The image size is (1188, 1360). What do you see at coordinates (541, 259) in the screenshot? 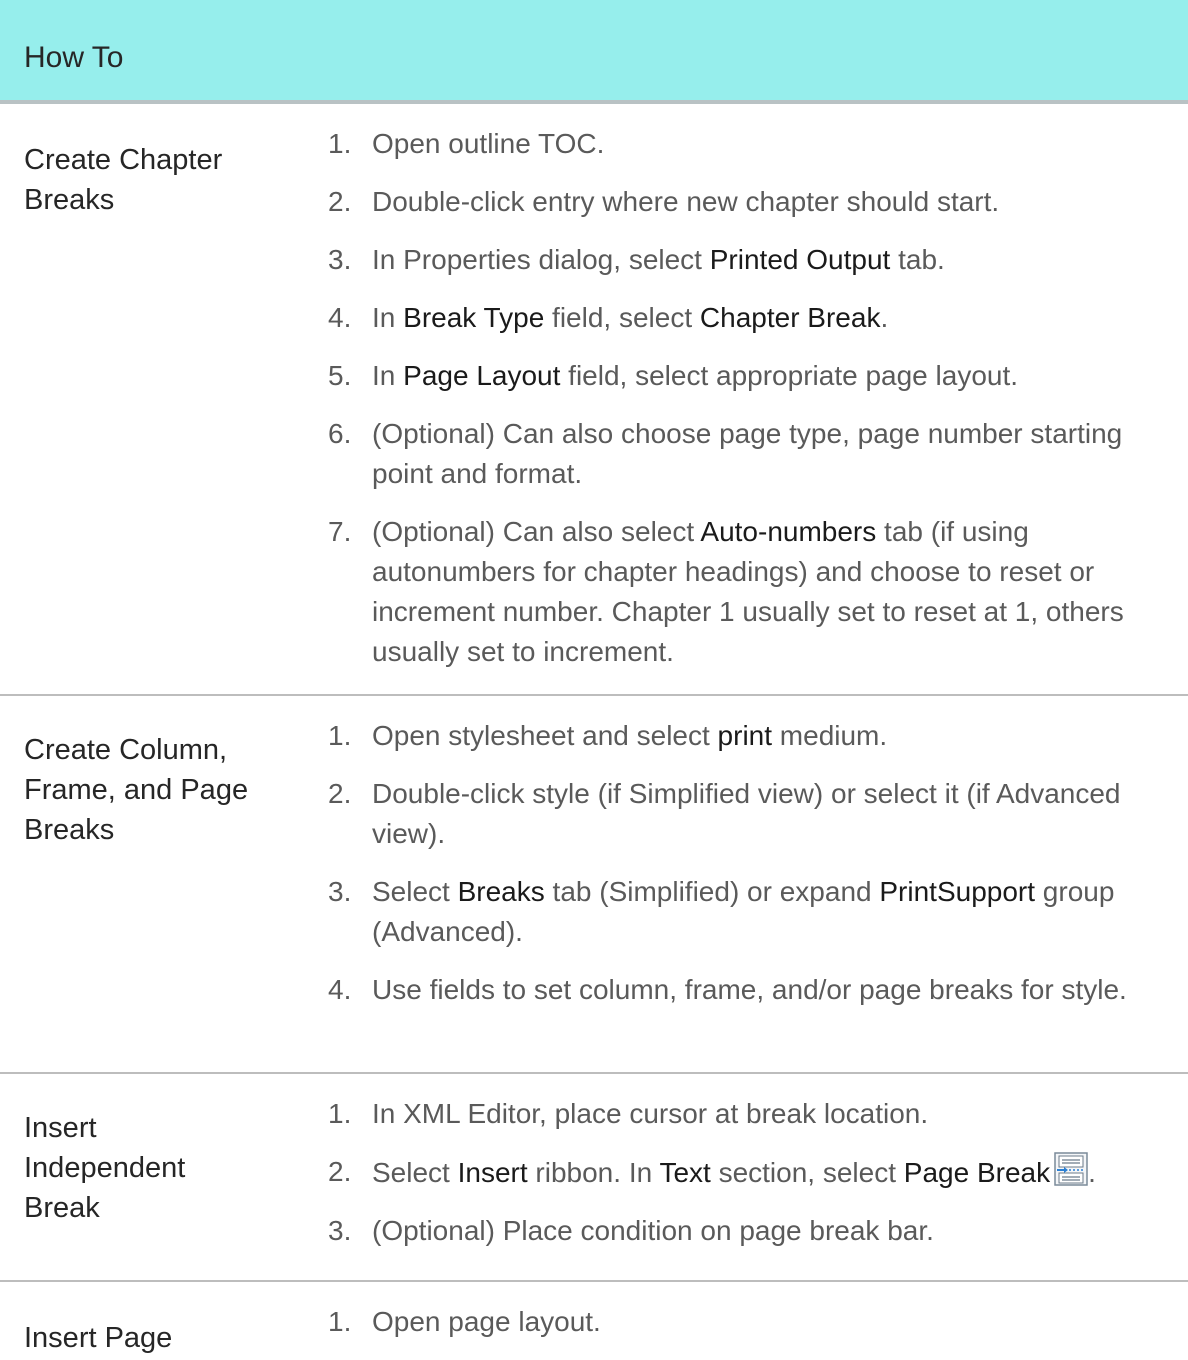
I see `step-text: In Properties dialog, select` at bounding box center [541, 259].